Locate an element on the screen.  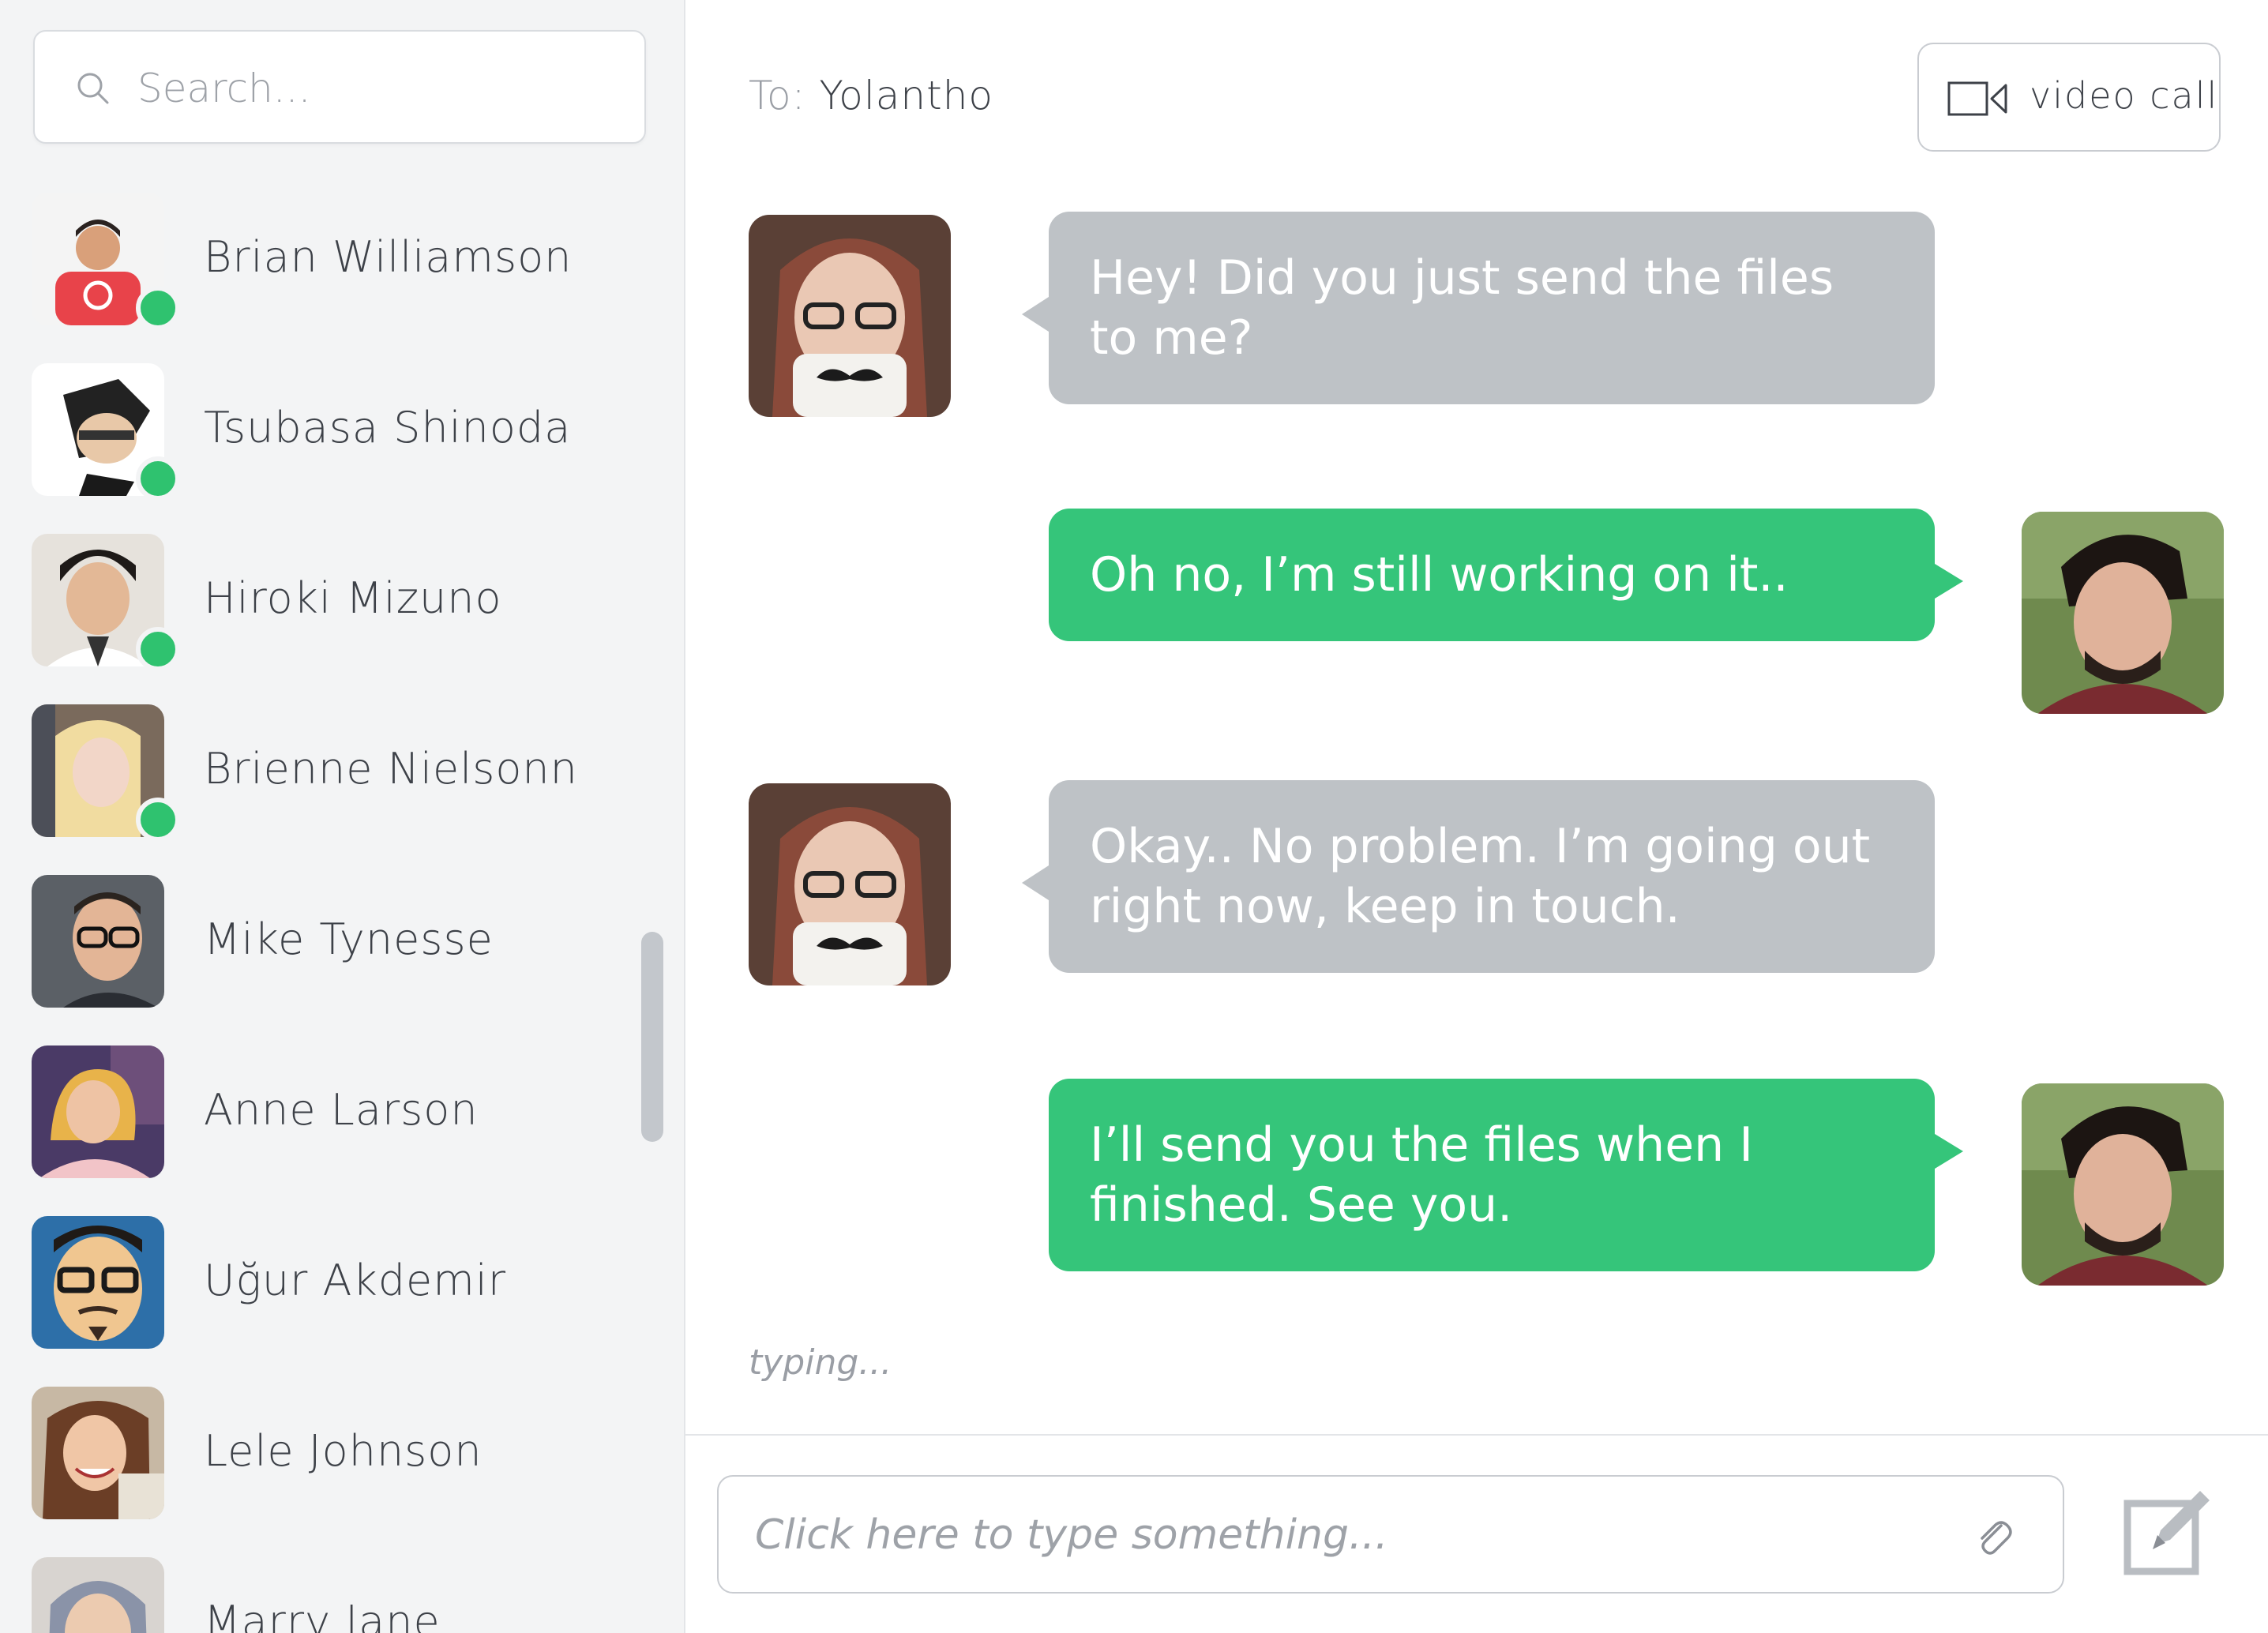
contact-name: Uğur Akdemir is located at coordinates (355, 1280).